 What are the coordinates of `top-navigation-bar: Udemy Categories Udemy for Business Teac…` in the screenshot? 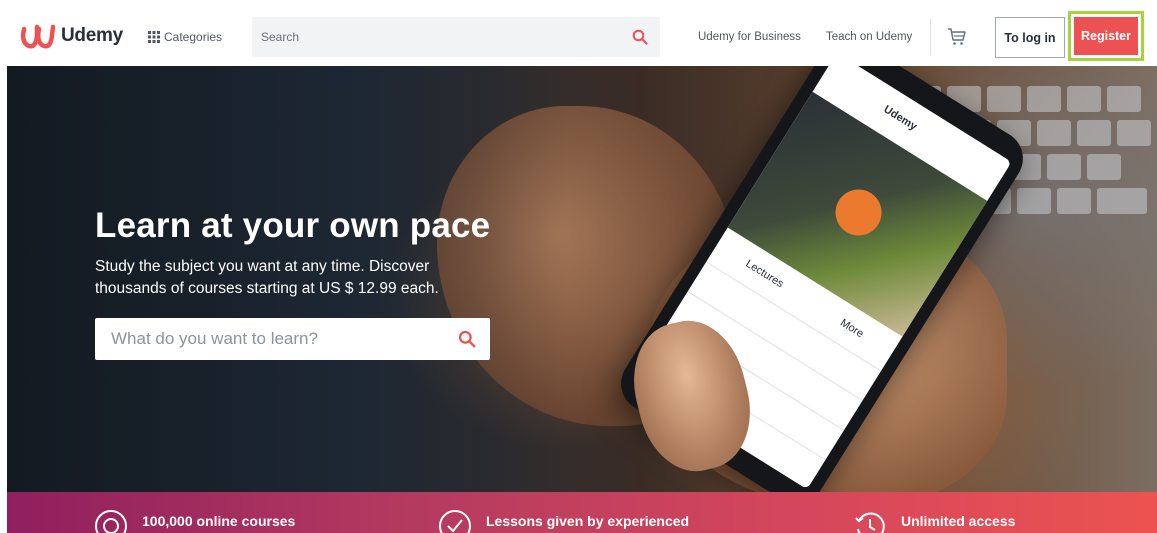 It's located at (578, 33).